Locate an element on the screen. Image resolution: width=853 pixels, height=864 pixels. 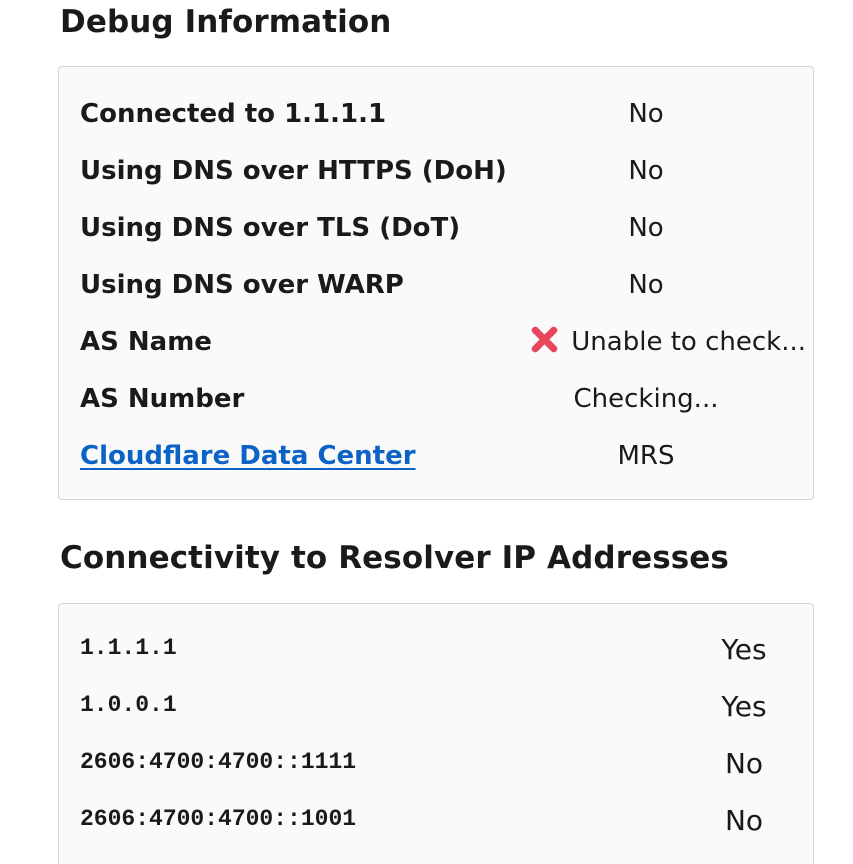
cross-mark-icon is located at coordinates (544, 339).